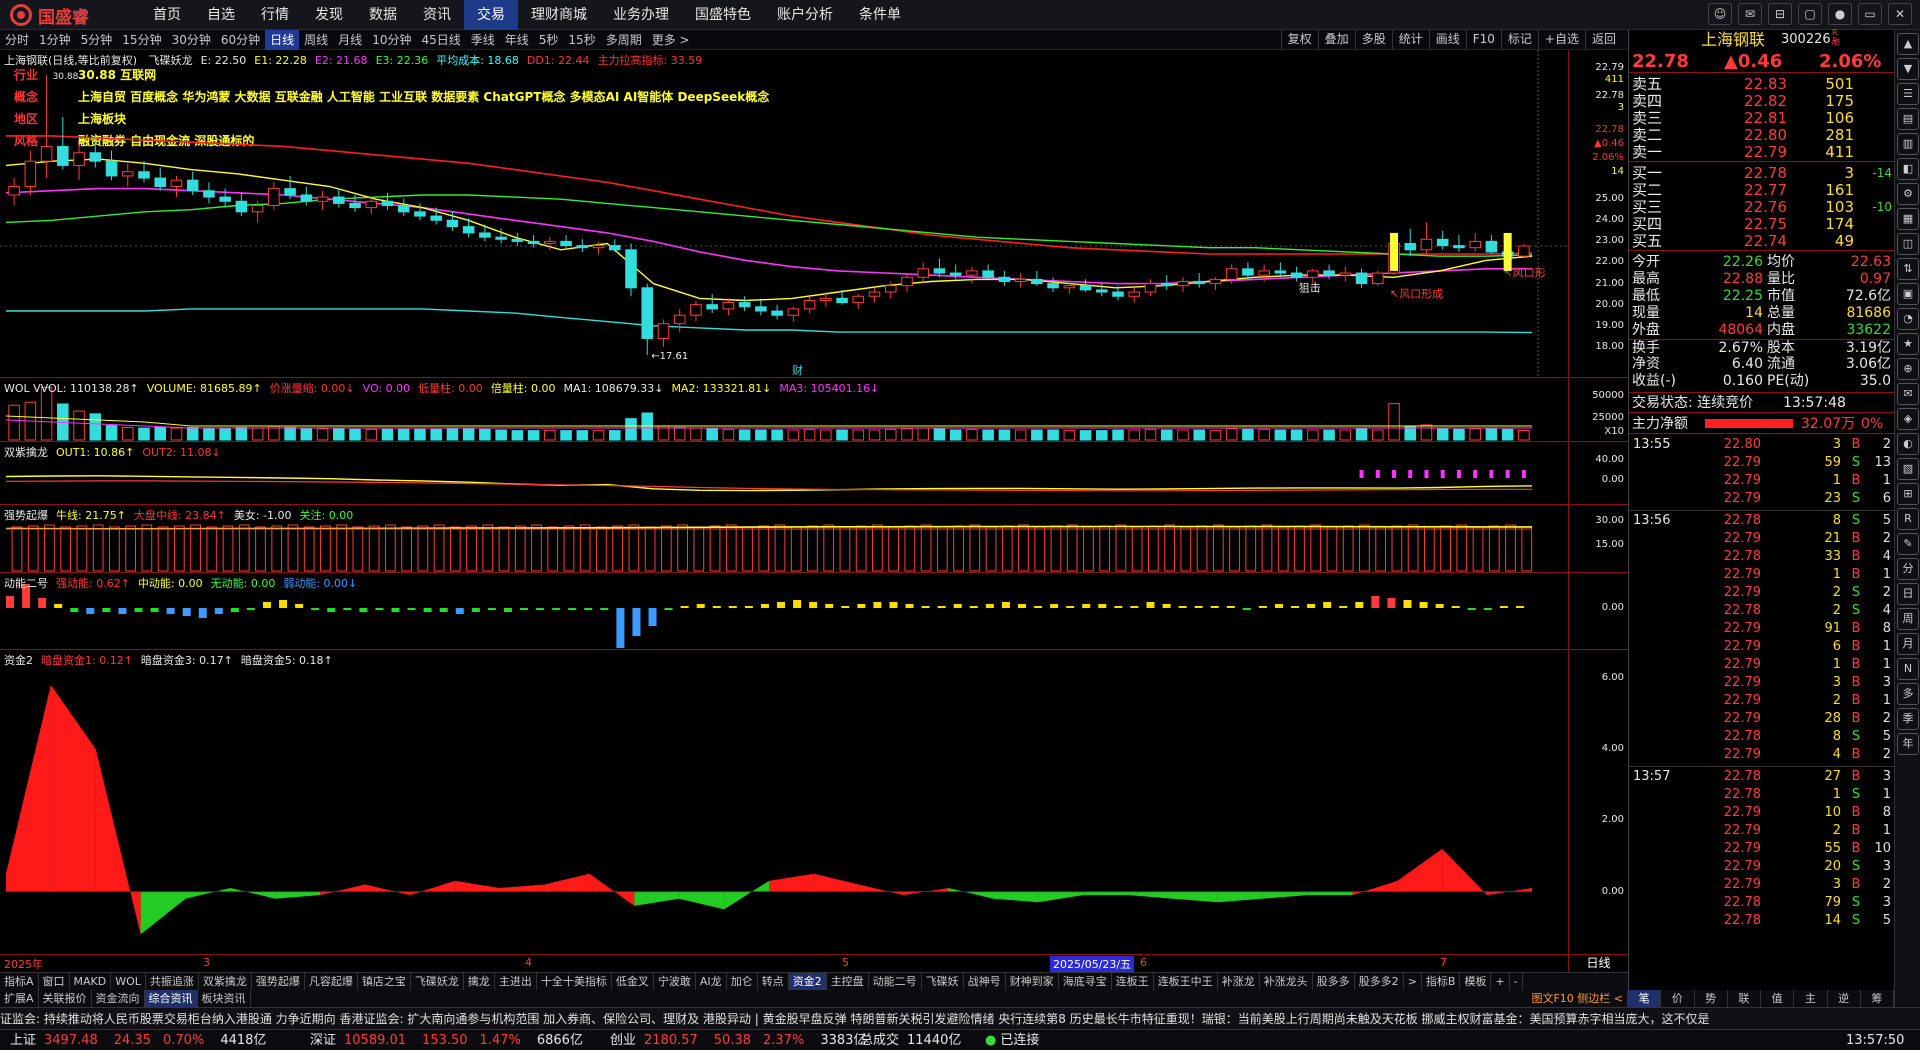 The image size is (1920, 1050). Describe the element at coordinates (221, 15) in the screenshot. I see `menu-item-1: 自选` at that location.